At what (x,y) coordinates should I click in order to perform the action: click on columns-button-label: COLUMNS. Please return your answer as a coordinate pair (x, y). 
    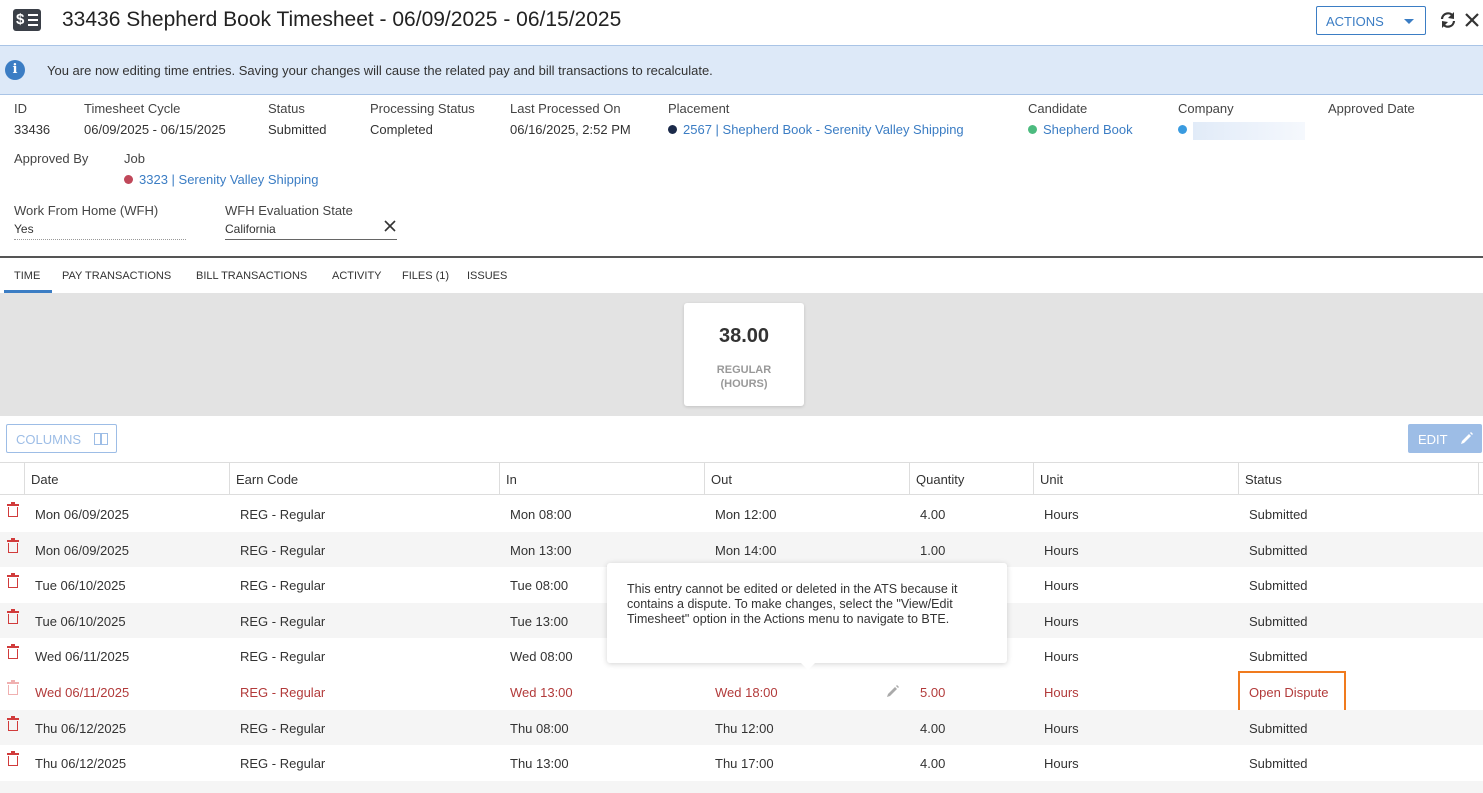
    Looking at the image, I should click on (49, 439).